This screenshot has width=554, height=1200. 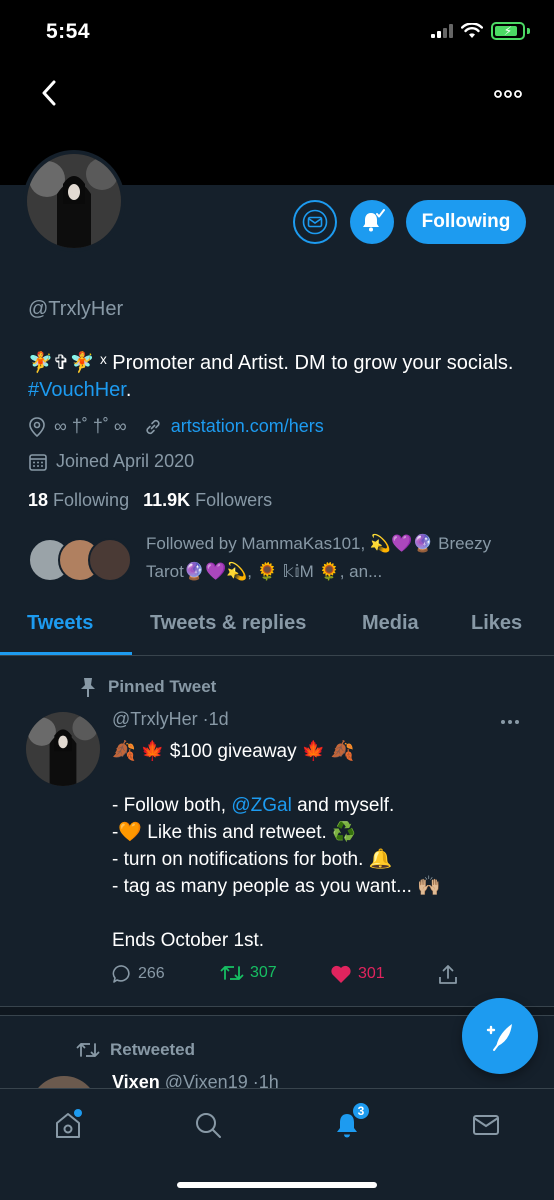 I want to click on tweet-line: - turn on notifications for both. 🔔, so click(x=252, y=859).